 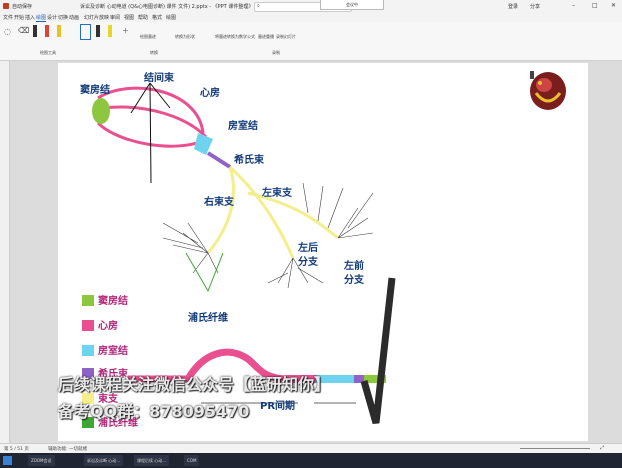 What do you see at coordinates (353, 265) in the screenshot?
I see `label-left-anterior-1: 左前` at bounding box center [353, 265].